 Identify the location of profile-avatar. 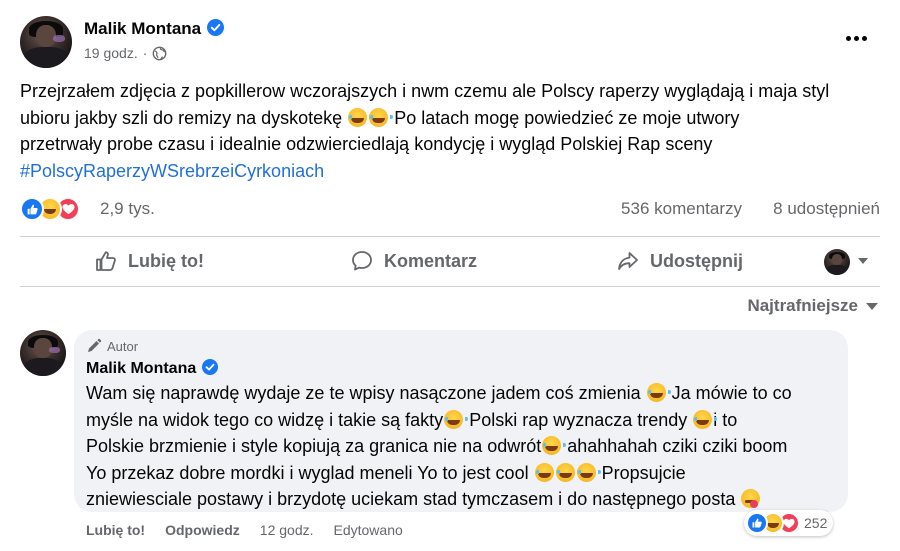
(837, 262).